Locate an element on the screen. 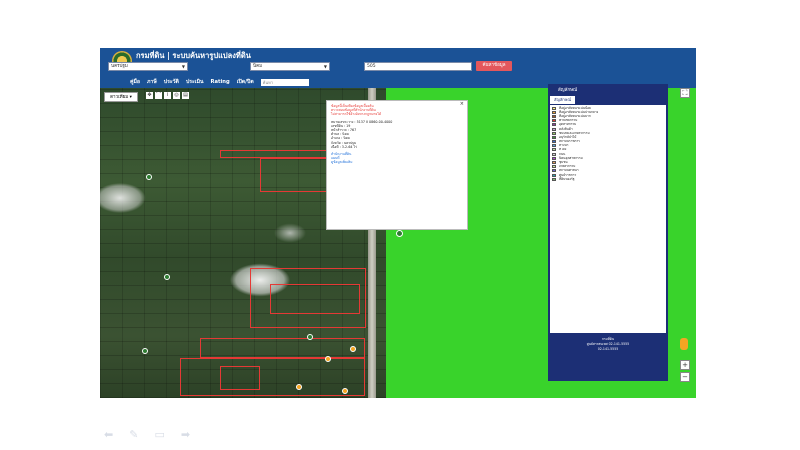 The height and width of the screenshot is (450, 800). menu-item-rating: Rating is located at coordinates (220, 82).